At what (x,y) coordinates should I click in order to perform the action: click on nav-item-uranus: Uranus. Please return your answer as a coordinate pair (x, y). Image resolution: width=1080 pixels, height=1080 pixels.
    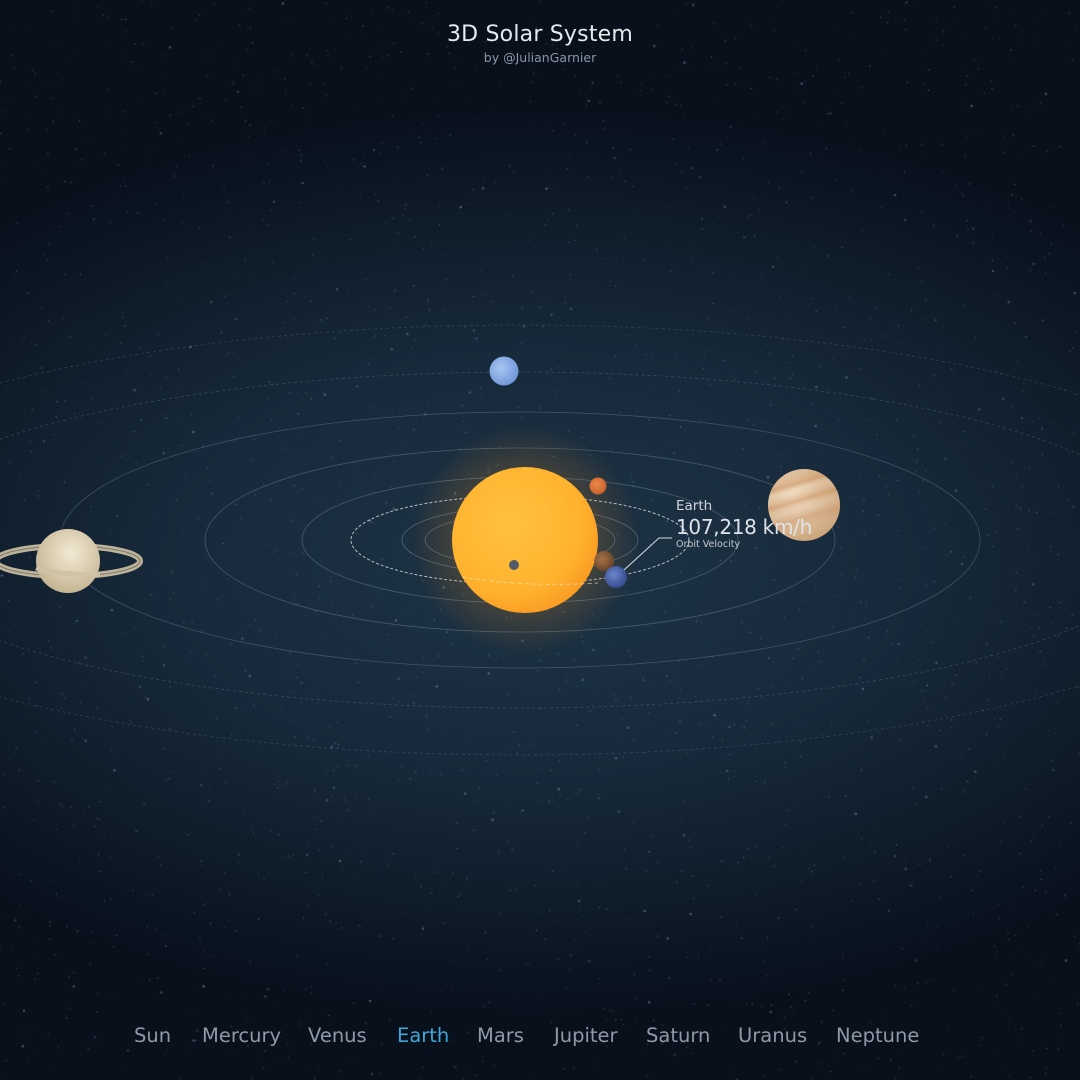
    Looking at the image, I should click on (772, 1035).